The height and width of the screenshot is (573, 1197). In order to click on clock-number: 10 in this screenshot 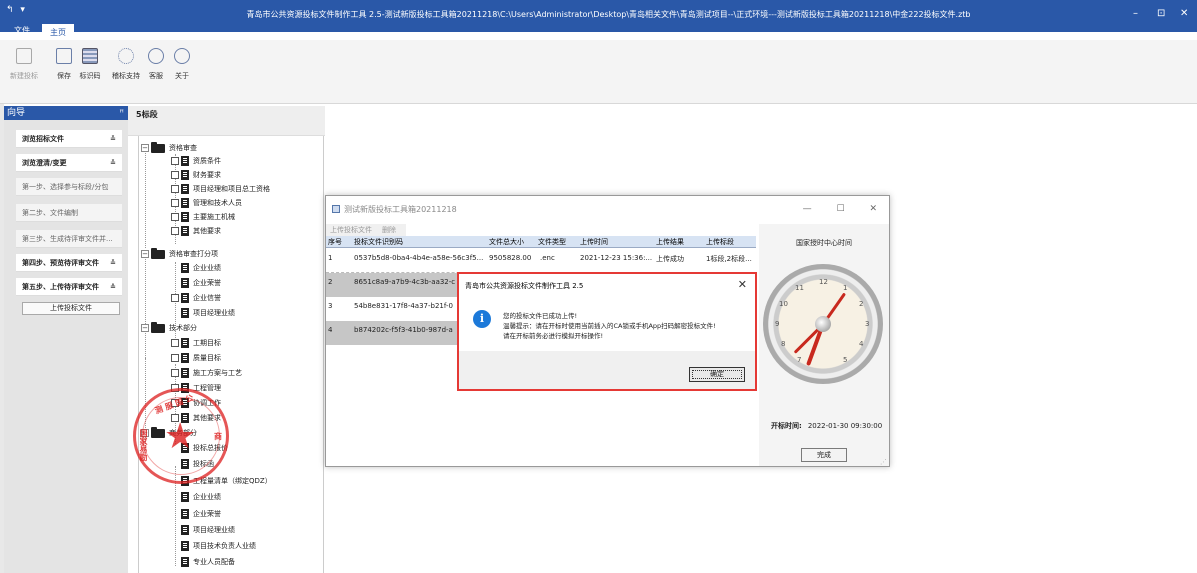, I will do `click(783, 304)`.